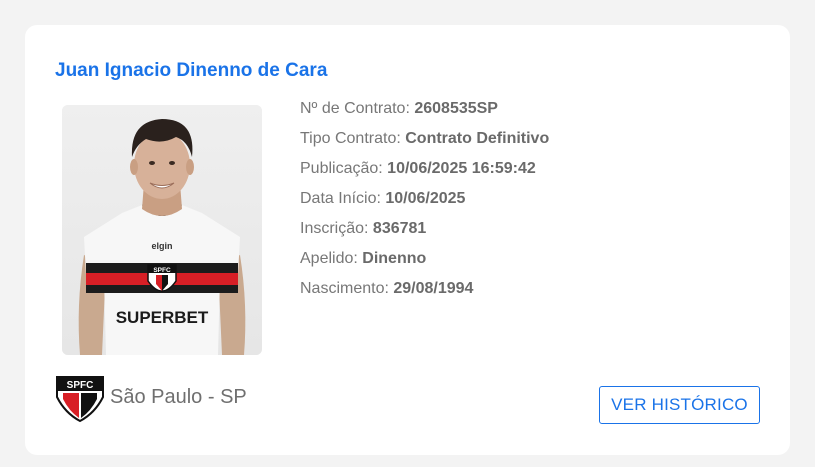 This screenshot has height=467, width=815. I want to click on detail-registration: Inscrição: 836781, so click(424, 233).